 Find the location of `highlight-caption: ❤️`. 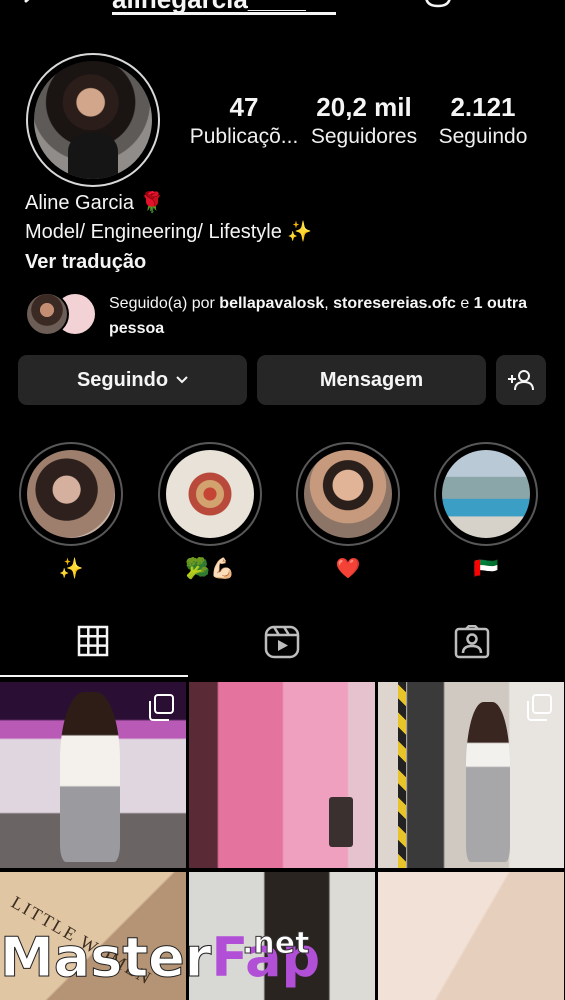

highlight-caption: ❤️ is located at coordinates (348, 569).